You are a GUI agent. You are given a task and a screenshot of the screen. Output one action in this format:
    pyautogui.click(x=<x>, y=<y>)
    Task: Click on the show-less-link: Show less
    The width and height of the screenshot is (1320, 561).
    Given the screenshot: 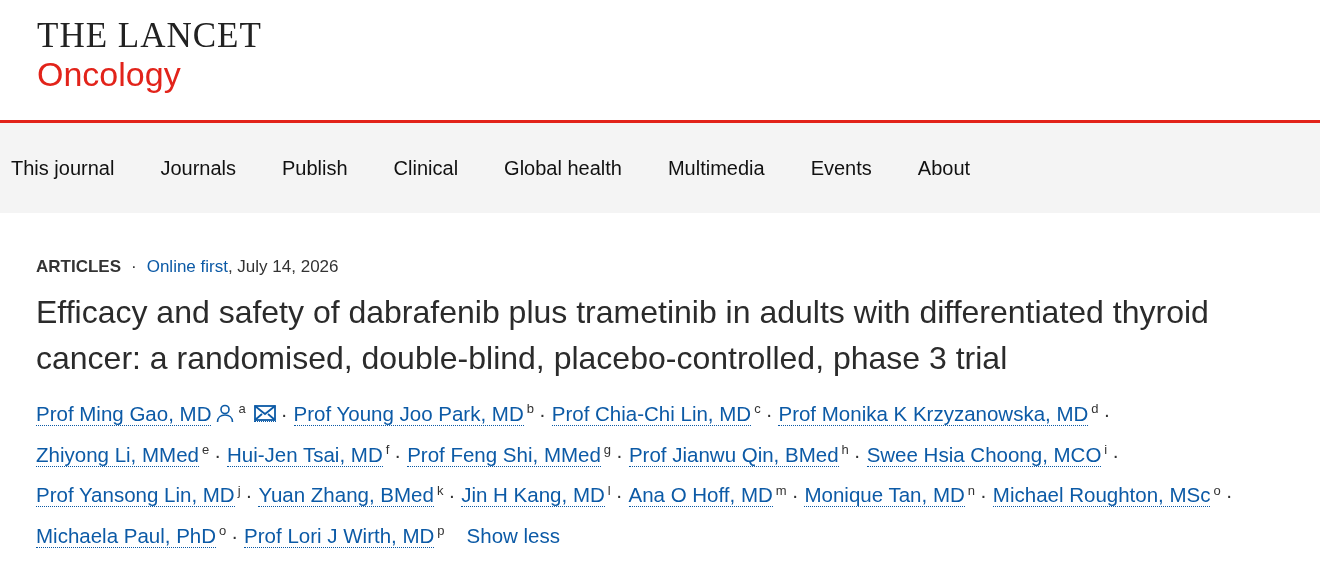 What is the action you would take?
    pyautogui.click(x=513, y=536)
    